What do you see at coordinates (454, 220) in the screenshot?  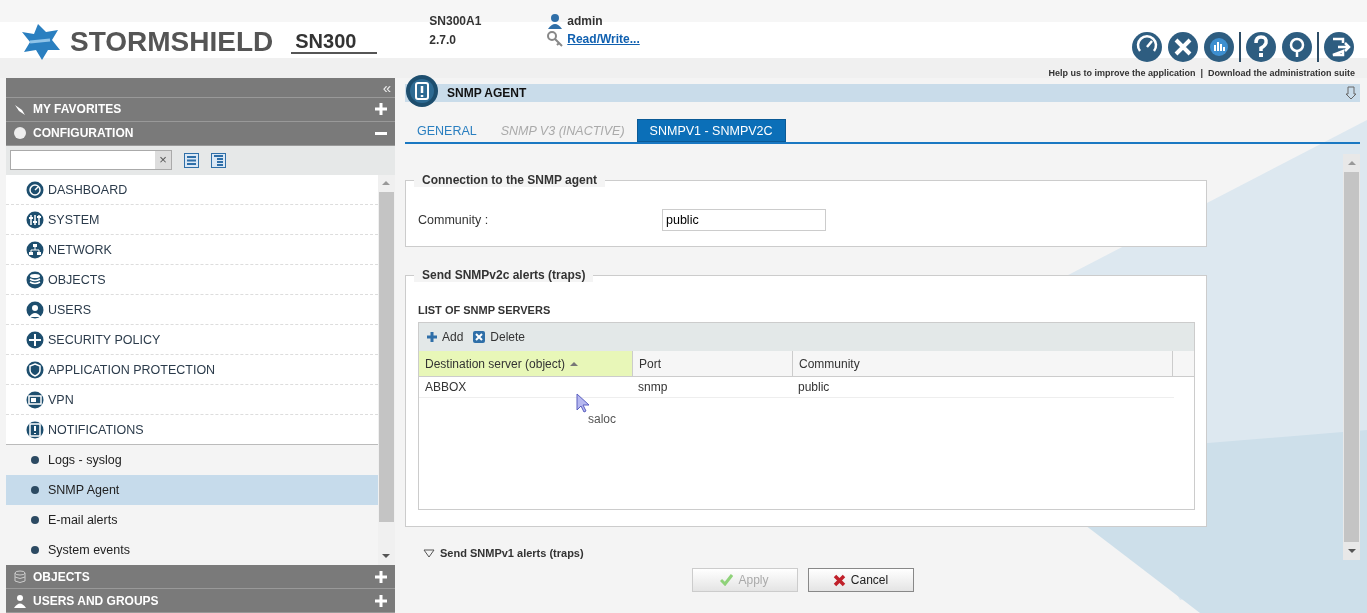 I see `field-label: Community :` at bounding box center [454, 220].